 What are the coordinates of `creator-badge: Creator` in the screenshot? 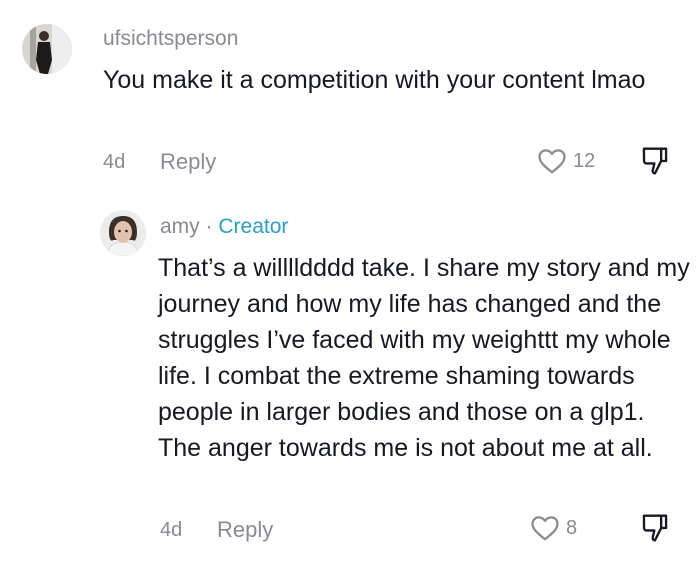 It's located at (253, 226).